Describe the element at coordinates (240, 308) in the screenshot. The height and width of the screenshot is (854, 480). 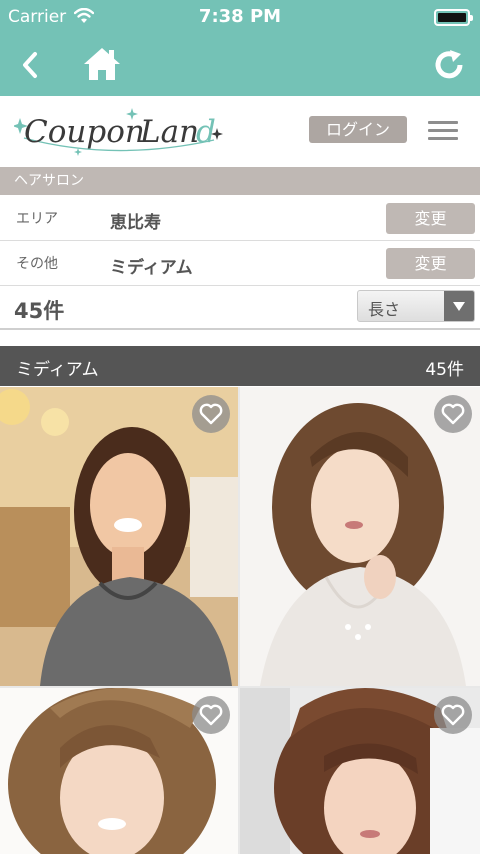
I see `results-row: 45件 長さ` at that location.